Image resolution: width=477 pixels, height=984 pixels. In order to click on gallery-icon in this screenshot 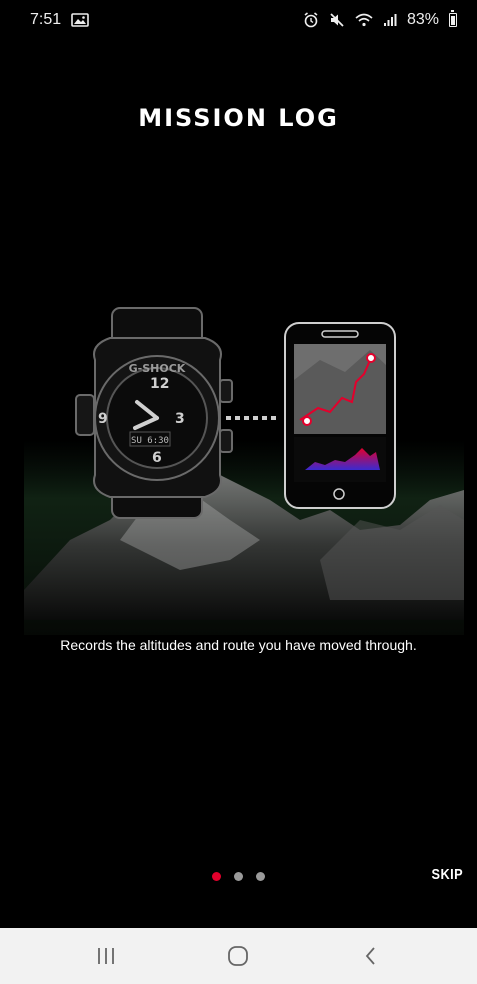, I will do `click(80, 20)`.